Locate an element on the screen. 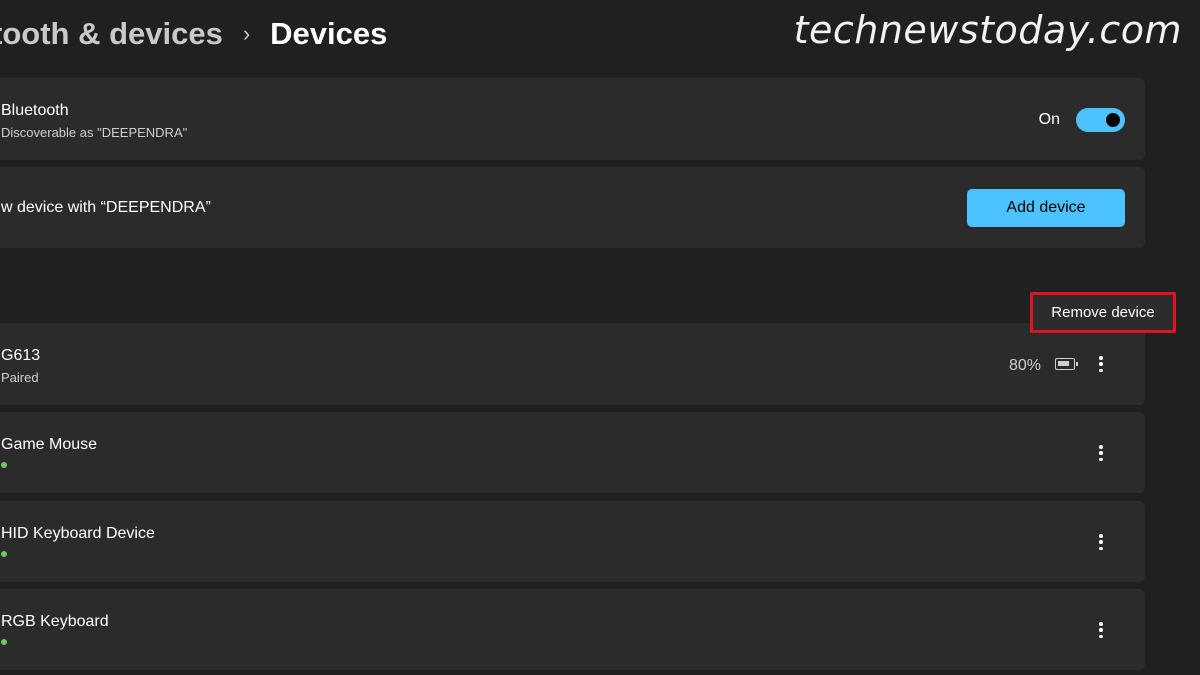  toggle-state-label: On is located at coordinates (1049, 119).